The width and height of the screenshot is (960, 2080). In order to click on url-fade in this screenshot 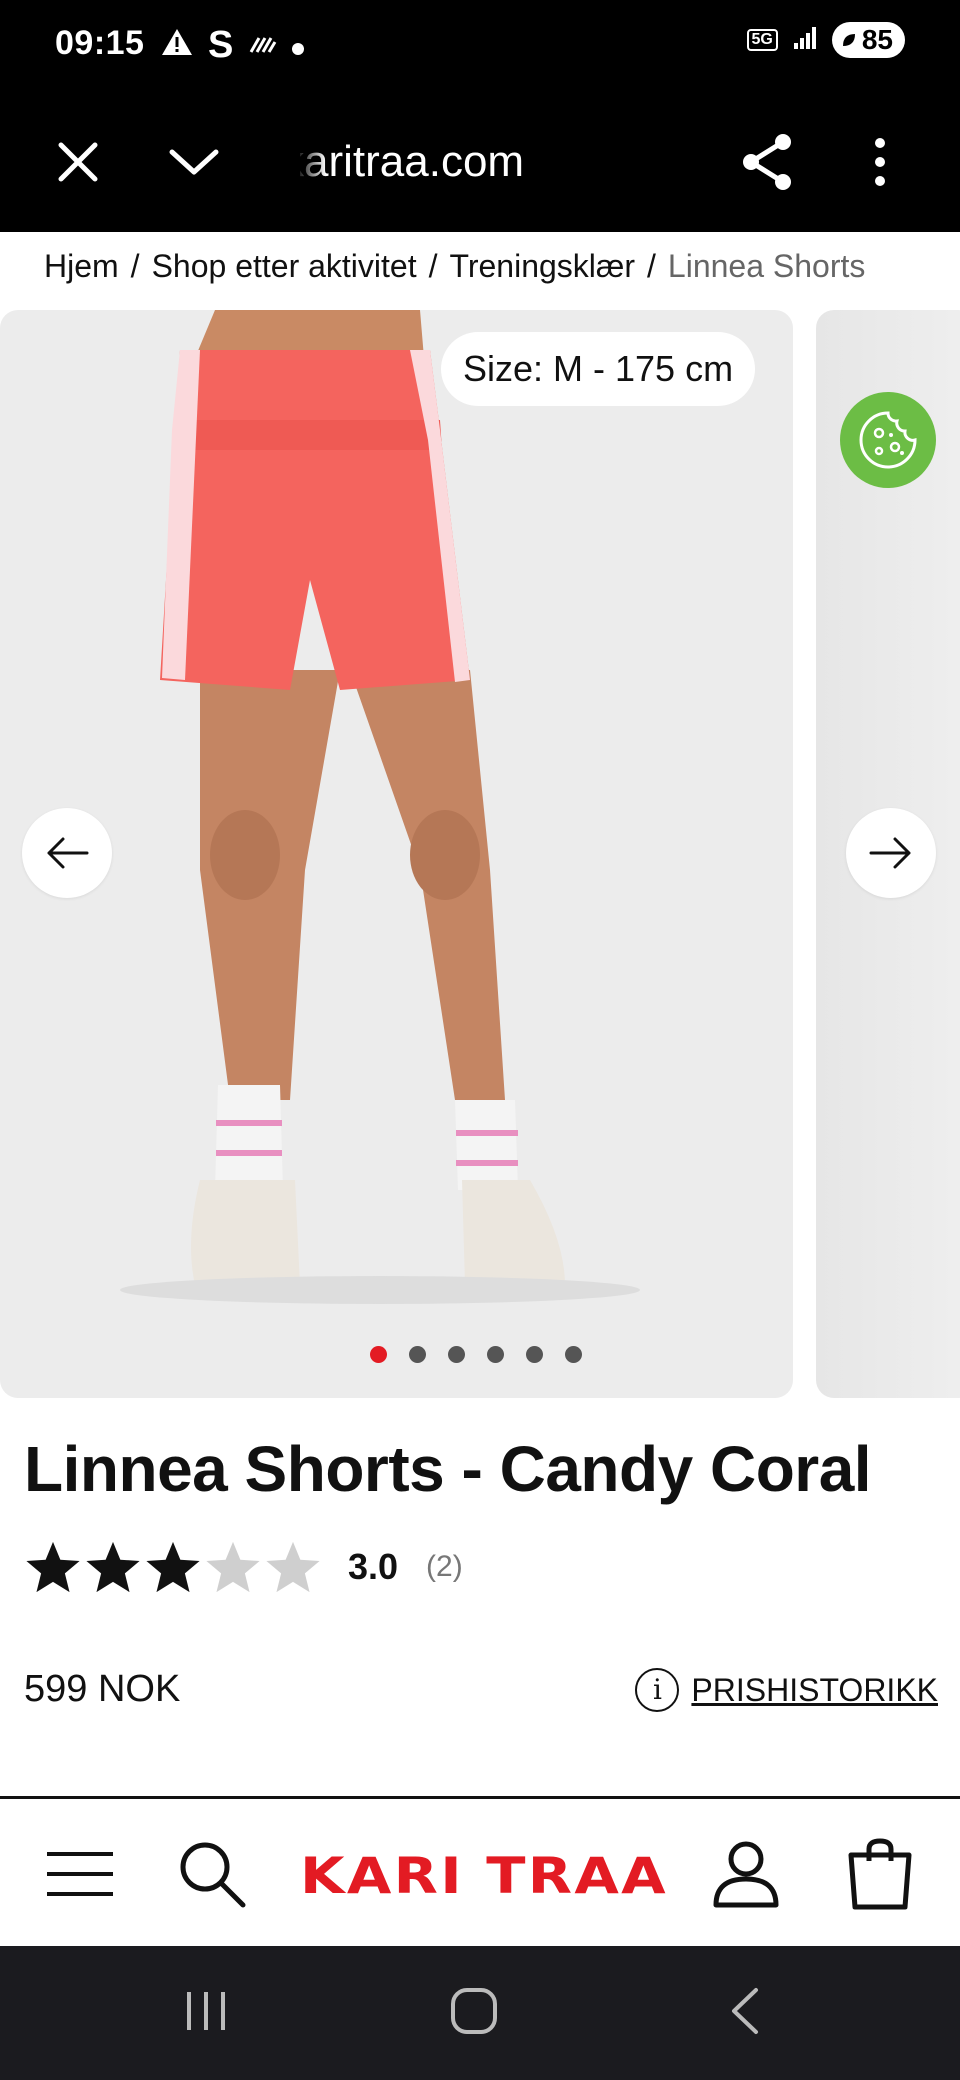, I will do `click(311, 162)`.